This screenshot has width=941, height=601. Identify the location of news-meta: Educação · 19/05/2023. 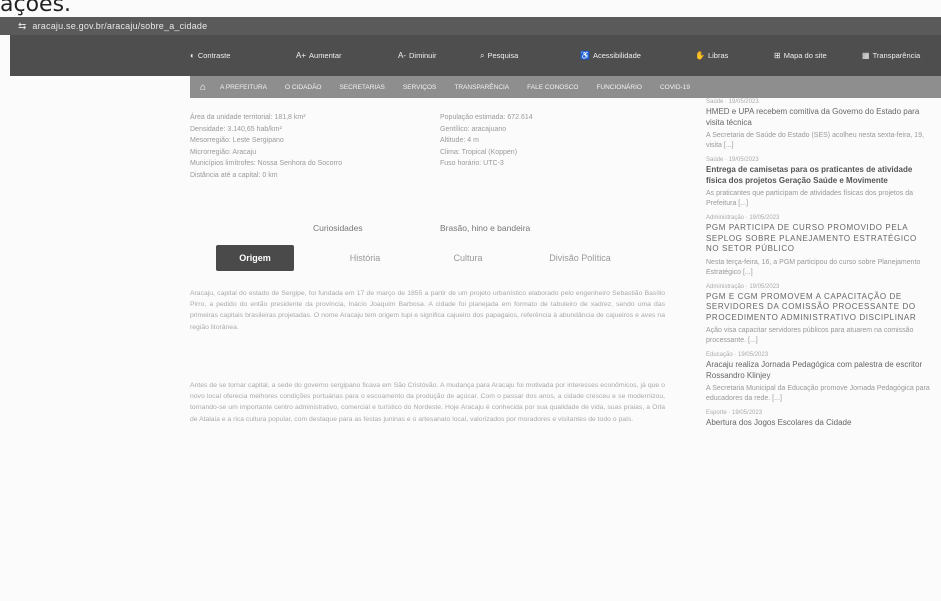
(737, 355).